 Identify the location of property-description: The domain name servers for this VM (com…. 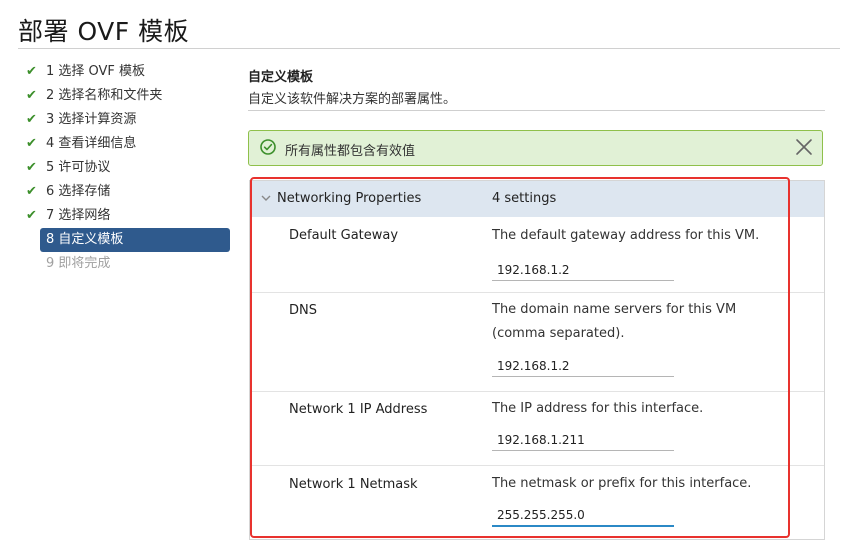
(614, 321).